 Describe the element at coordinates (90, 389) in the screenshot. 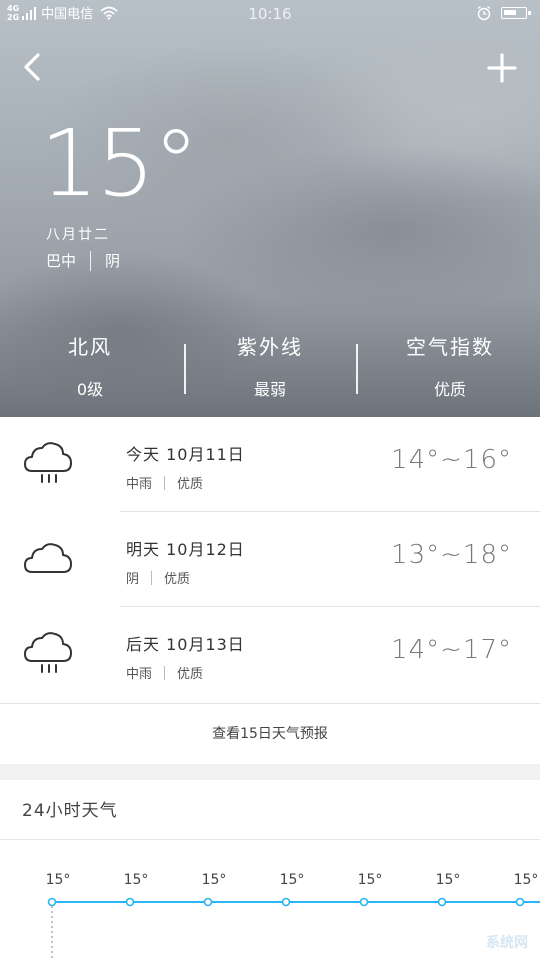

I see `index-value: 0级` at that location.